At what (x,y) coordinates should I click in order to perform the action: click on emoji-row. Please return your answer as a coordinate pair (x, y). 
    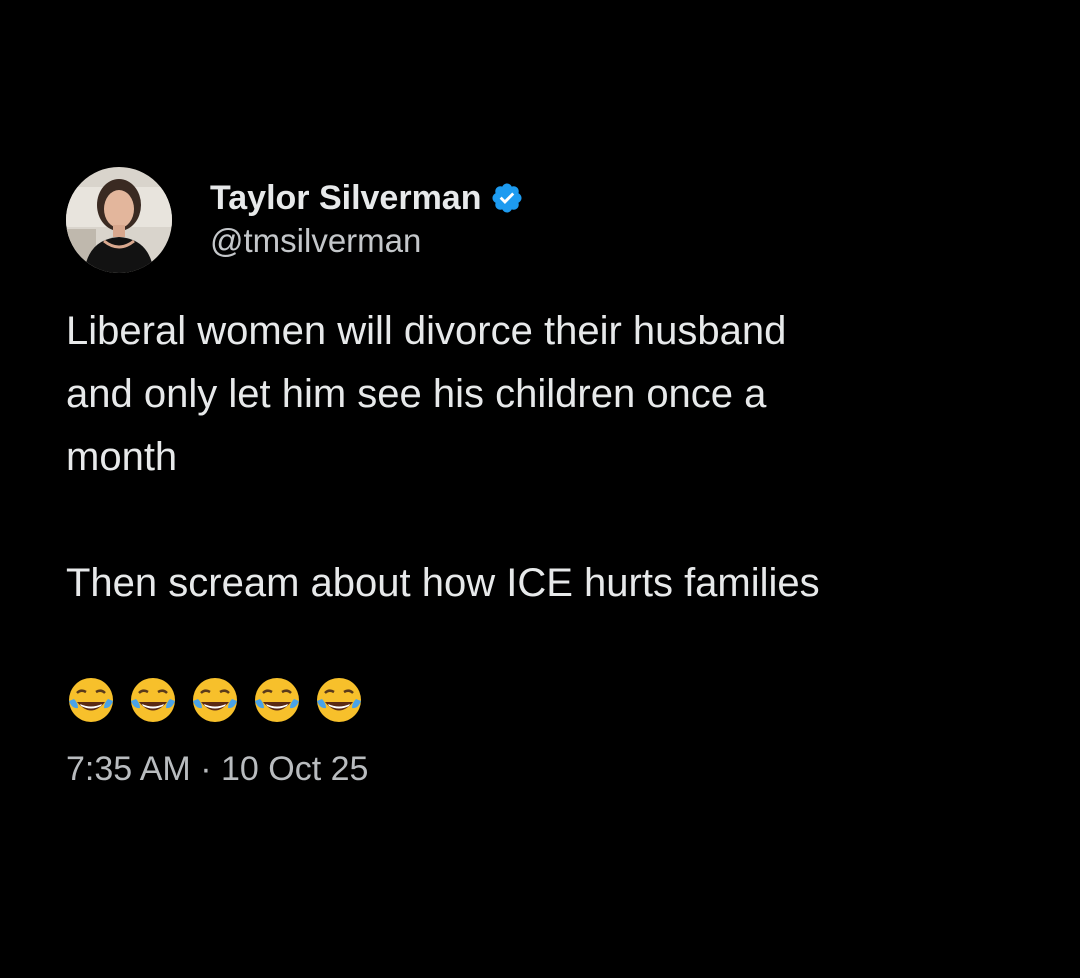
    Looking at the image, I should click on (546, 700).